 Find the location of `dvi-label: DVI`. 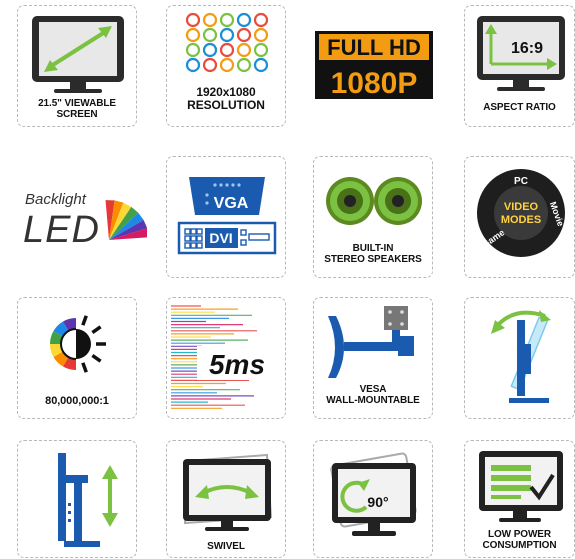

dvi-label: DVI is located at coordinates (220, 238).